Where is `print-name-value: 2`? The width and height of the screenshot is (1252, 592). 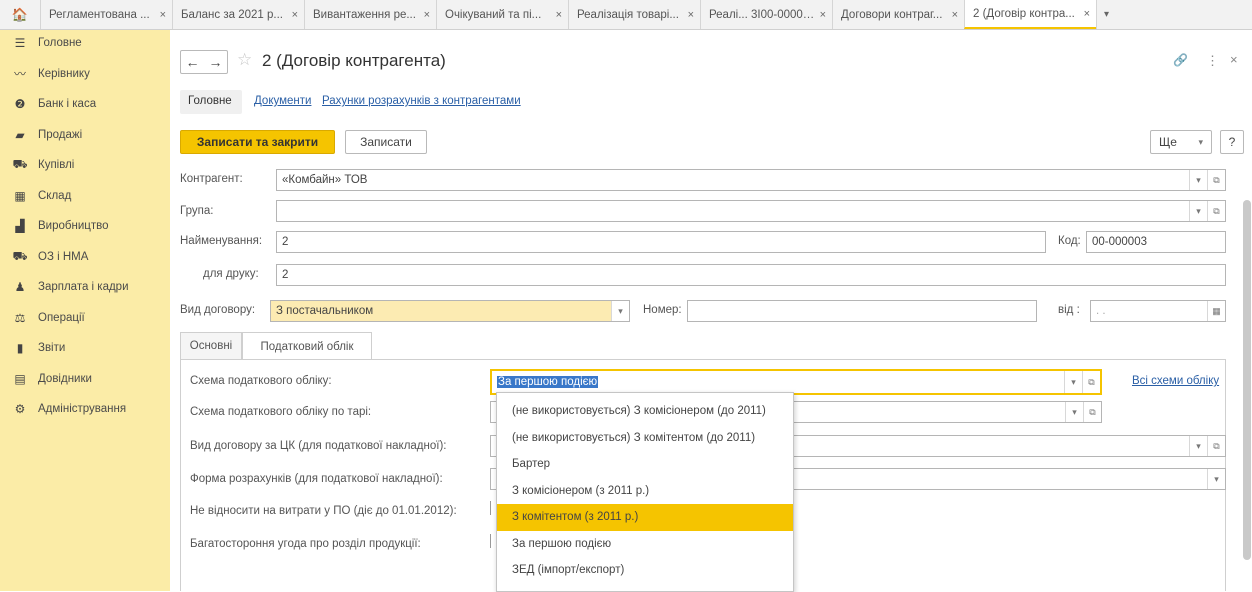 print-name-value: 2 is located at coordinates (285, 275).